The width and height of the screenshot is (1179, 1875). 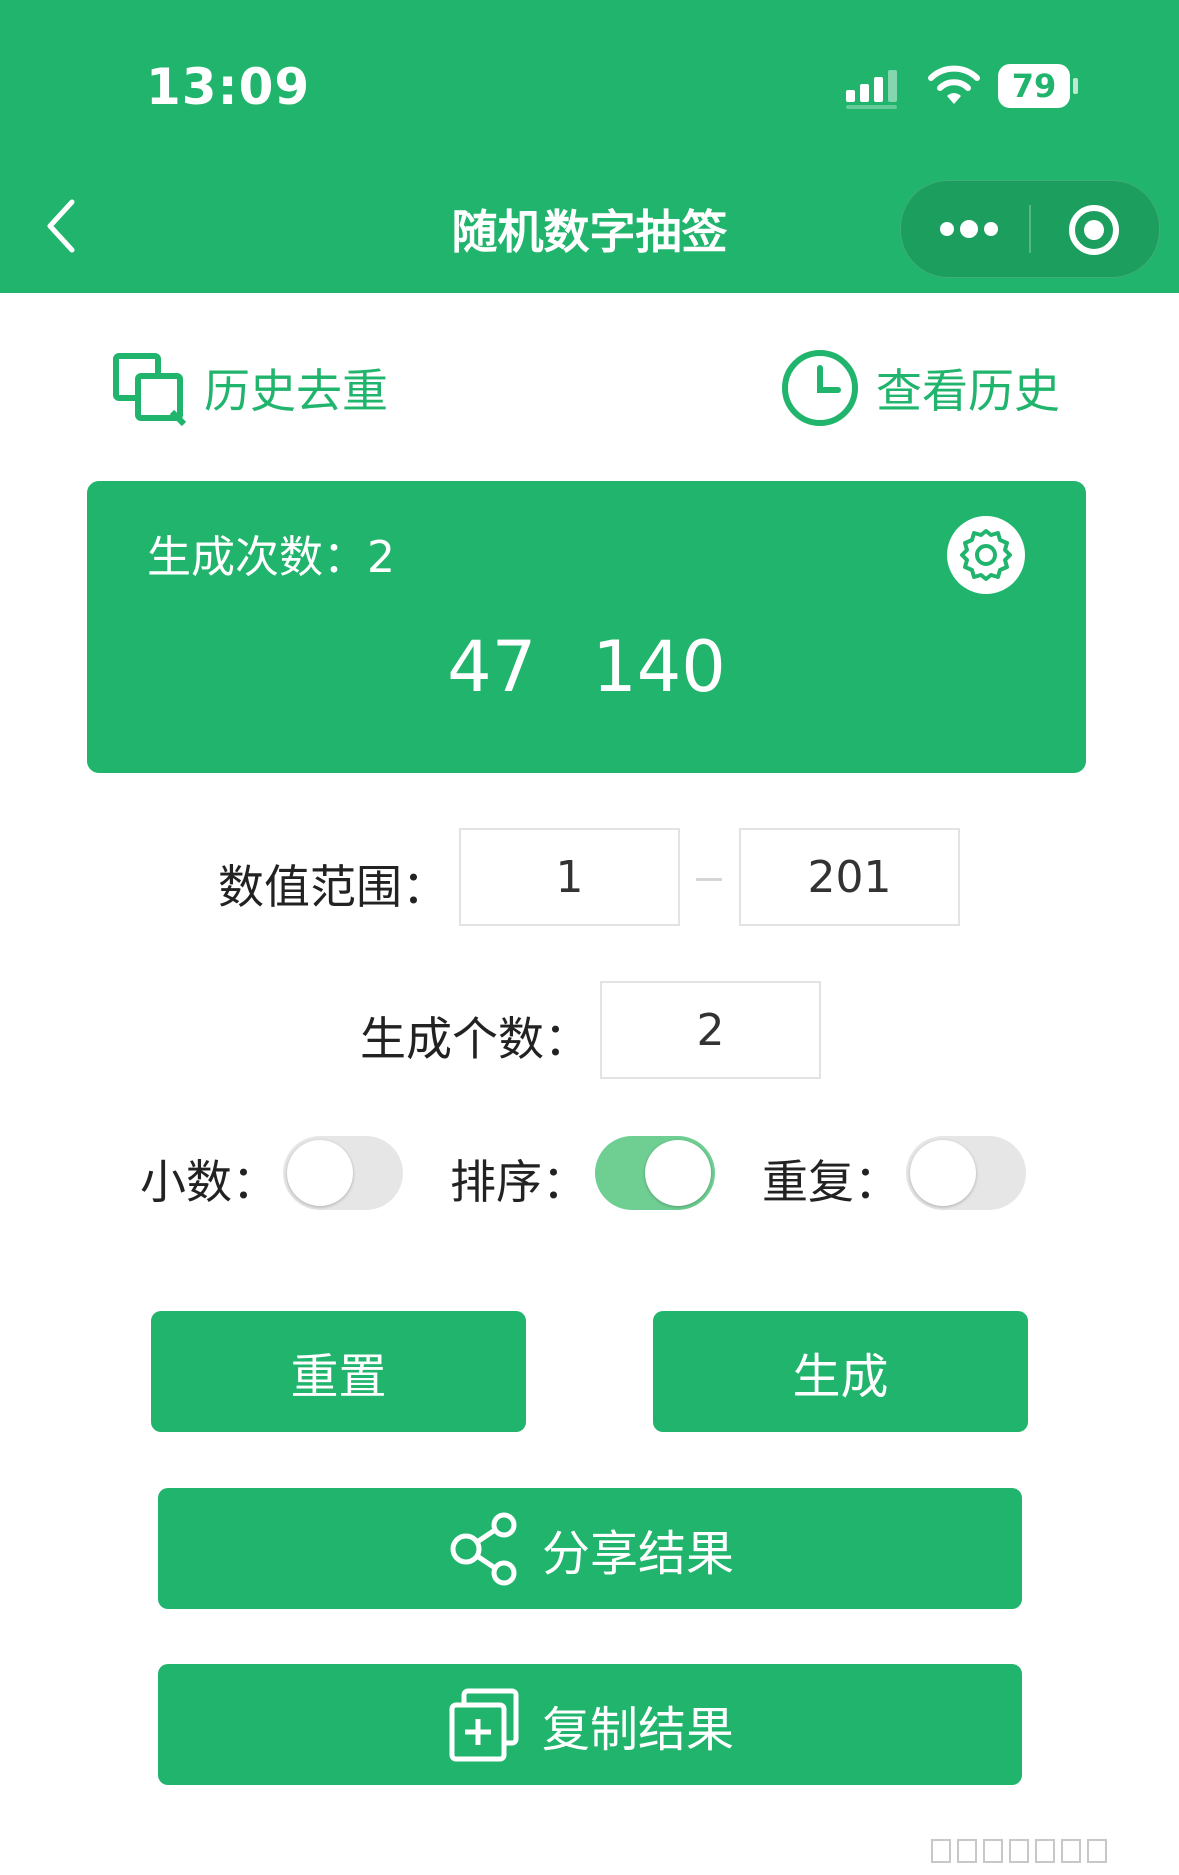 I want to click on result-number: 47, so click(x=492, y=667).